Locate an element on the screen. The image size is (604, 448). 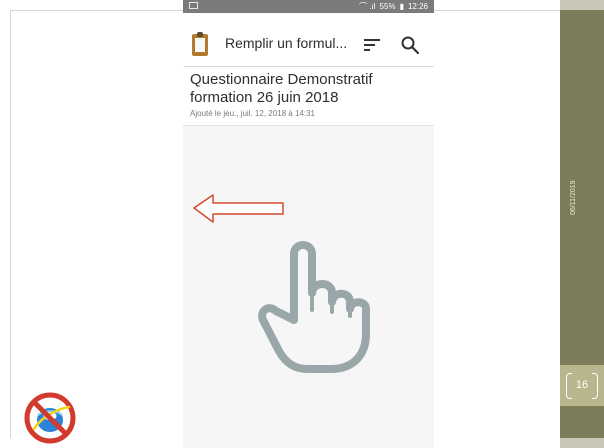
status-bar: ⌒ .ıl 55% ▮ 12:26 is located at coordinates (308, 6).